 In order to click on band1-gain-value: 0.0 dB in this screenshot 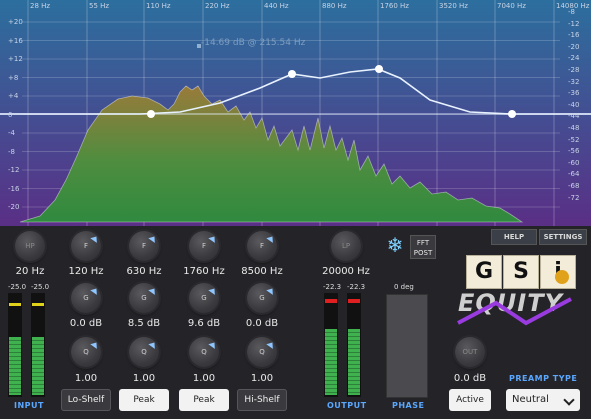, I will do `click(86, 323)`.